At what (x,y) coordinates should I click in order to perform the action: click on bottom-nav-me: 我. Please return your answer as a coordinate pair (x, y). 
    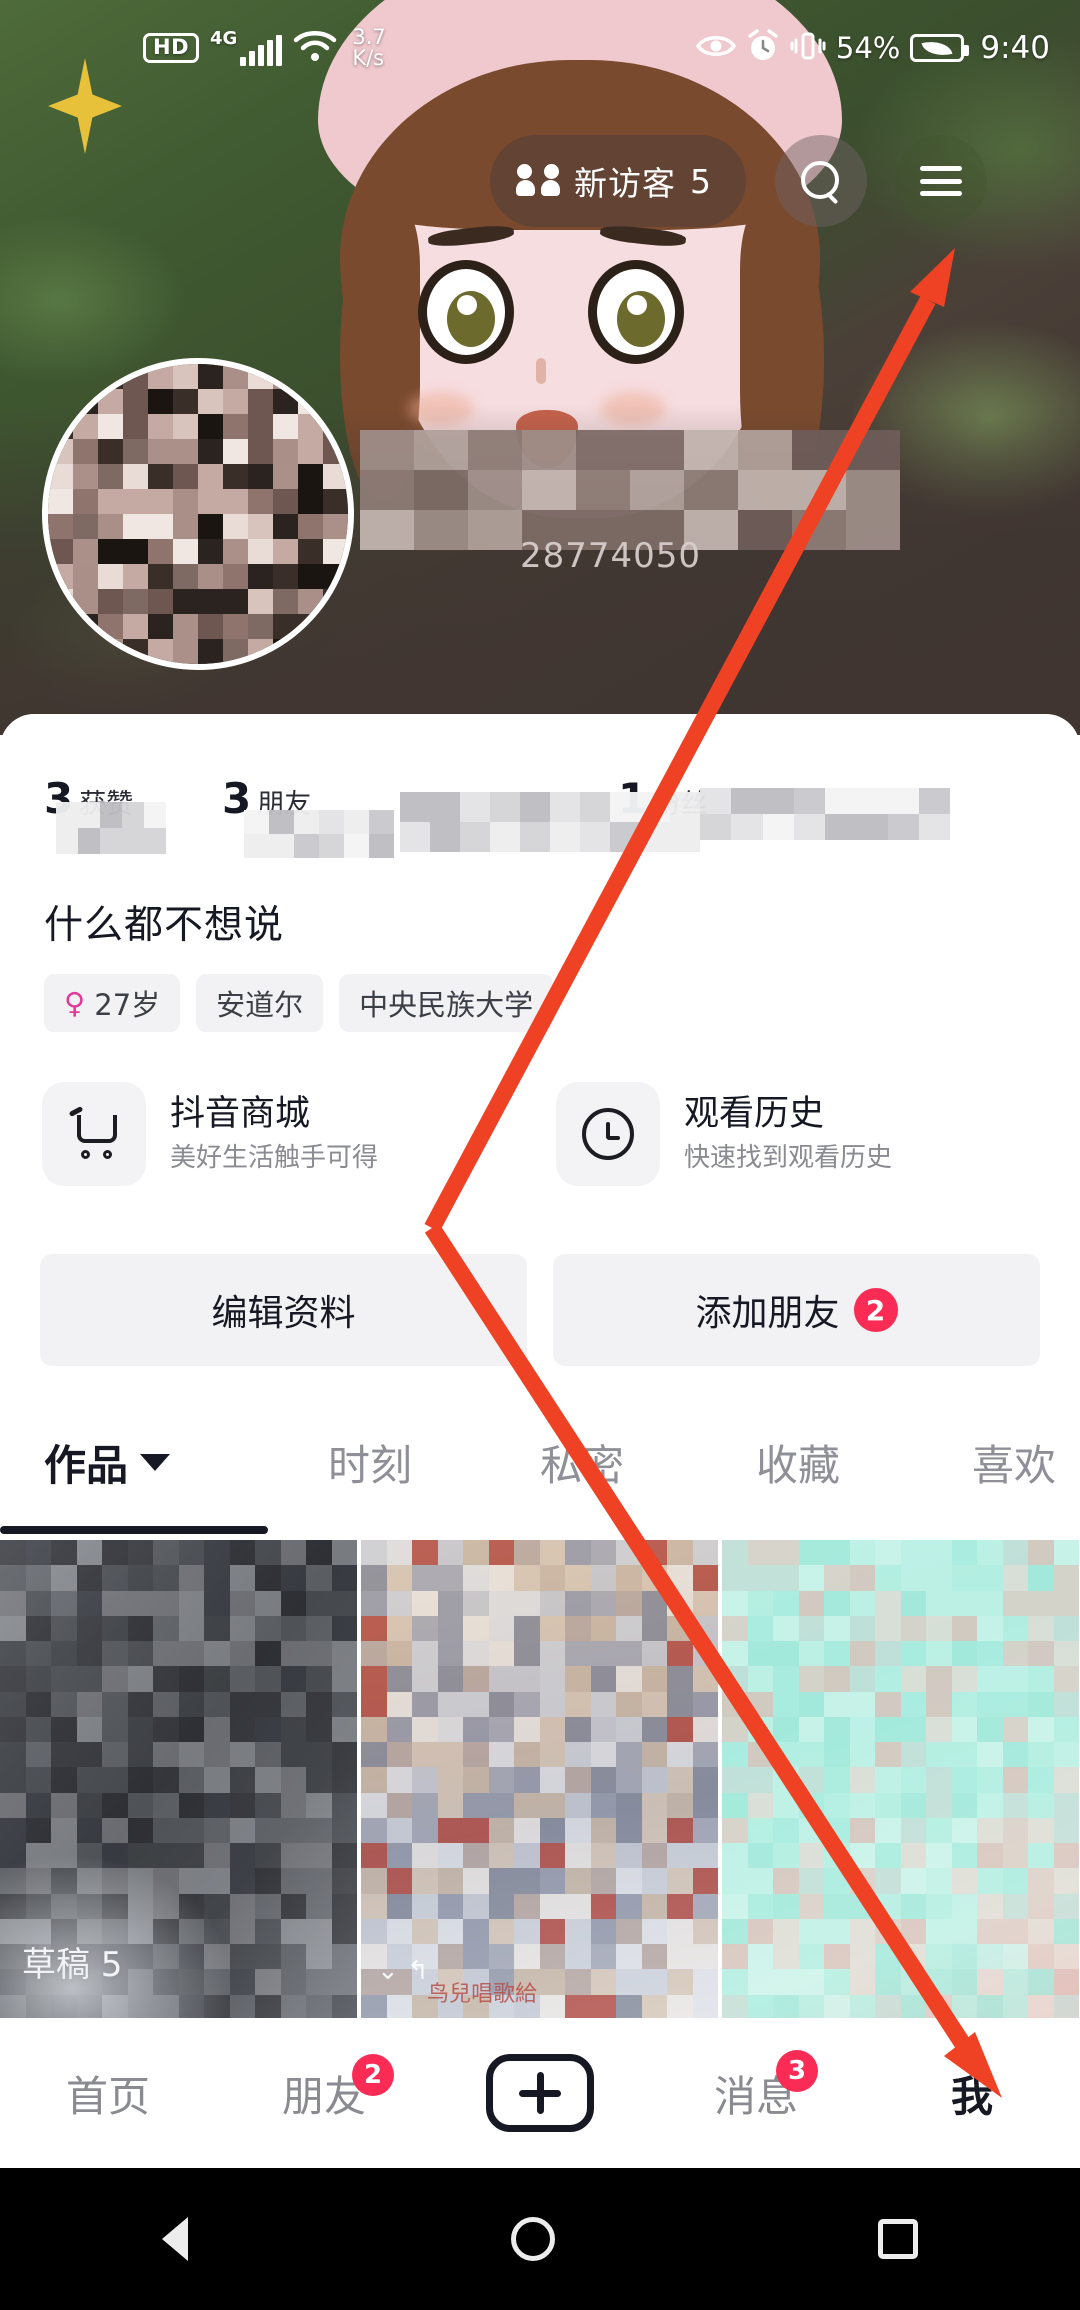
    Looking at the image, I should click on (972, 2093).